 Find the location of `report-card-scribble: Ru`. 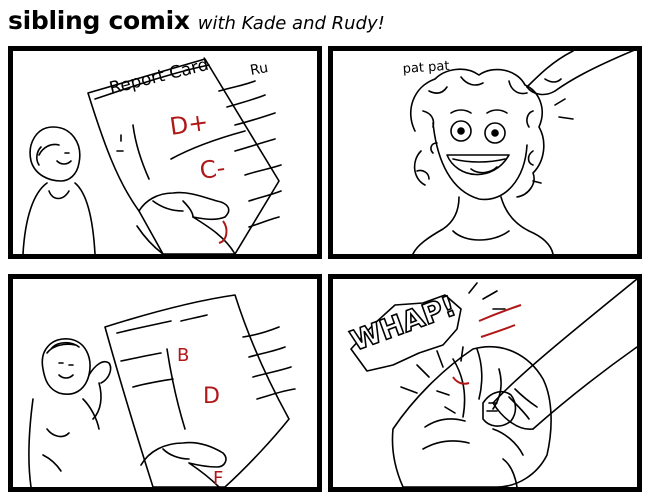

report-card-scribble: Ru is located at coordinates (259, 69).